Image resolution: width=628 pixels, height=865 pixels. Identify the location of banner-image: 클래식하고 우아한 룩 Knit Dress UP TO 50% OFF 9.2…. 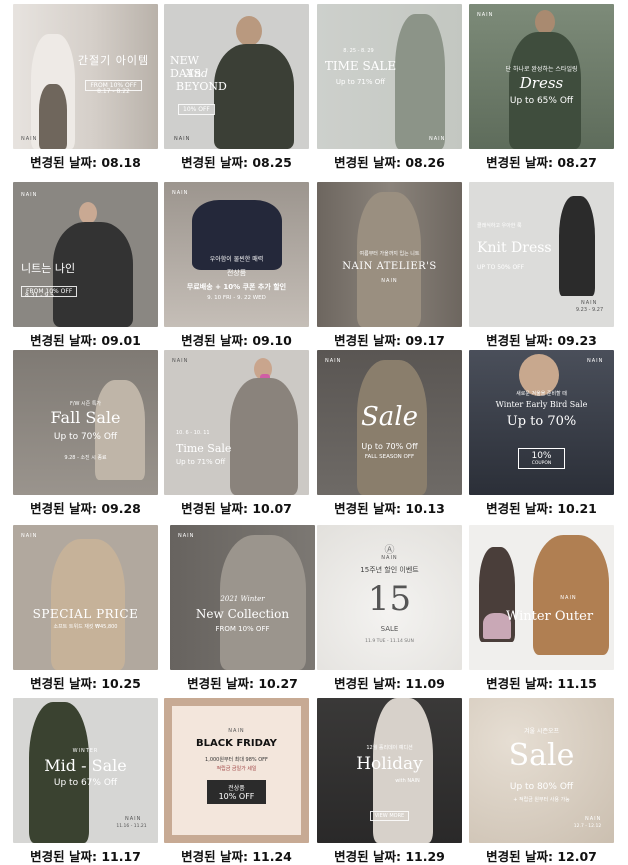
(541, 254).